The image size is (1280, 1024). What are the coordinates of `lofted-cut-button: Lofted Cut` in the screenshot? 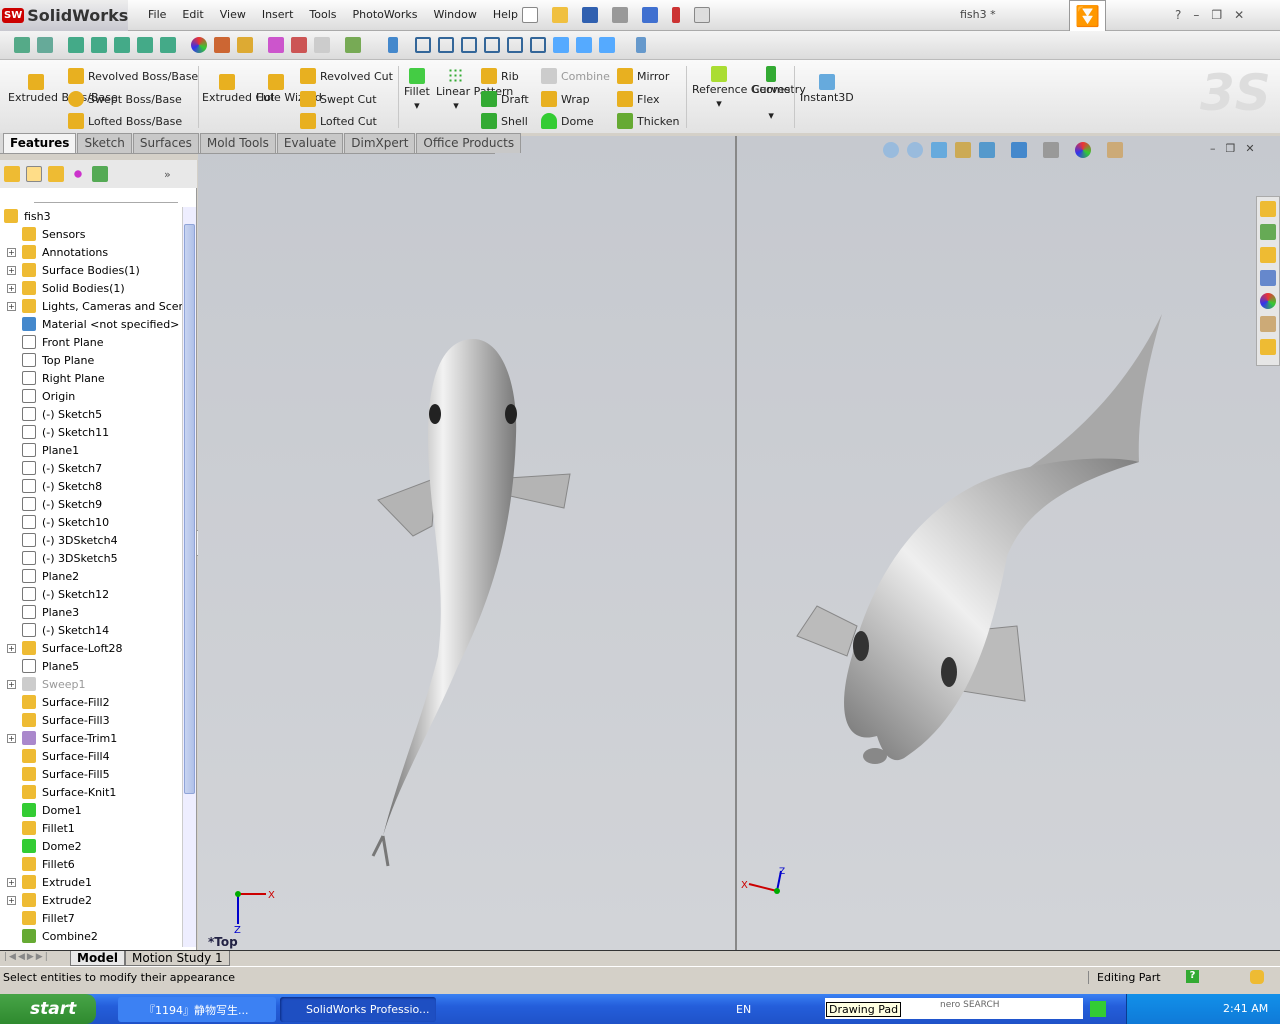 It's located at (338, 121).